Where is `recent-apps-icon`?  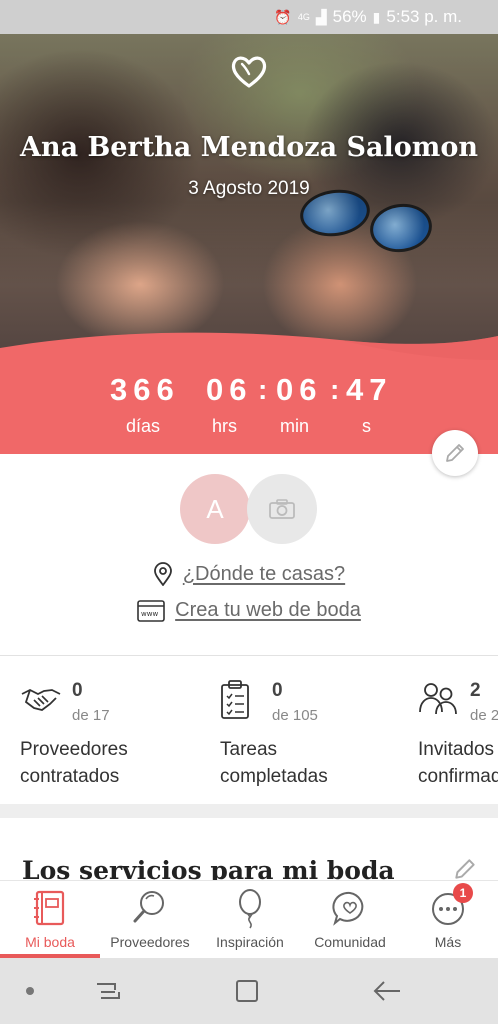 recent-apps-icon is located at coordinates (108, 991).